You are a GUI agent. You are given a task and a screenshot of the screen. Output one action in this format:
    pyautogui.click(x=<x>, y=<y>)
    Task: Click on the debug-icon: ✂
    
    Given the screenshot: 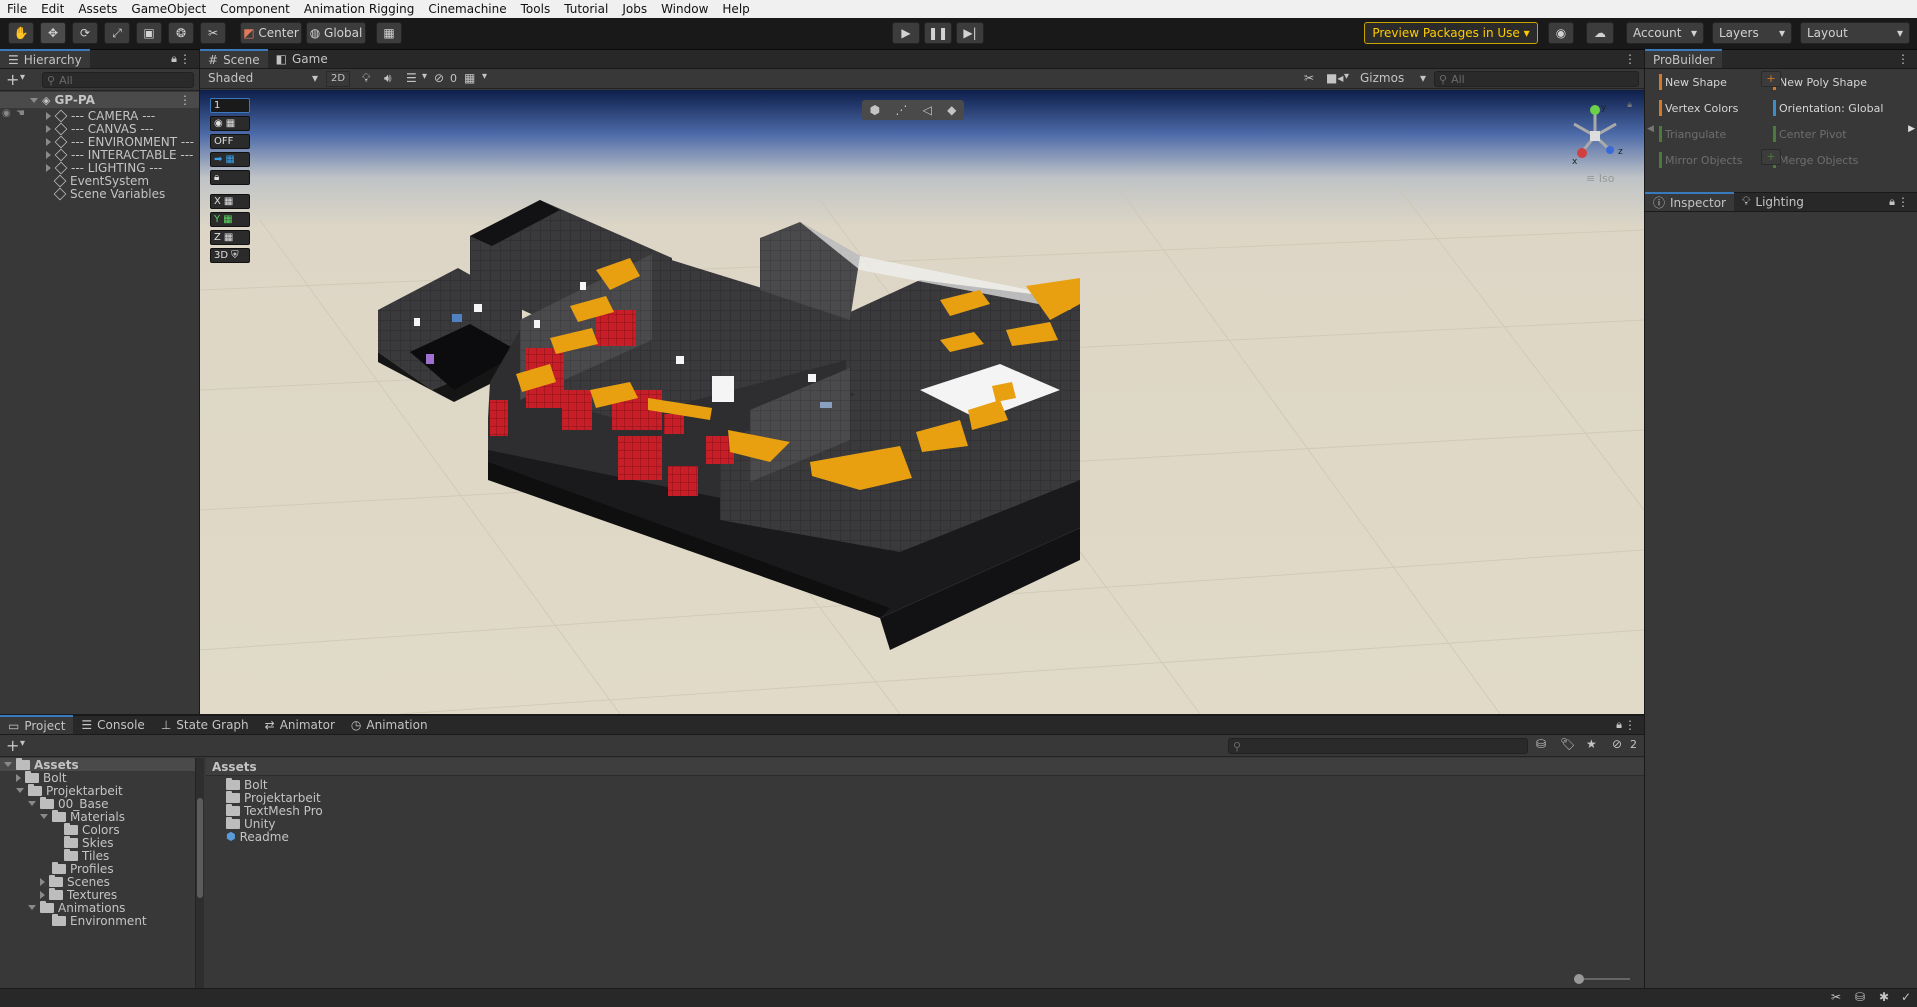 What is the action you would take?
    pyautogui.click(x=1836, y=997)
    